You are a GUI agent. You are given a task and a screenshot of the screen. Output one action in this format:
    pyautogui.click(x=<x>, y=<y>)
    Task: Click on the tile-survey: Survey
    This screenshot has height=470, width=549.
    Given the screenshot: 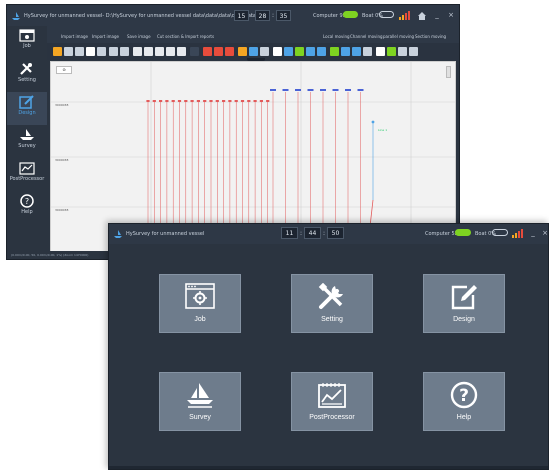 What is the action you would take?
    pyautogui.click(x=200, y=401)
    